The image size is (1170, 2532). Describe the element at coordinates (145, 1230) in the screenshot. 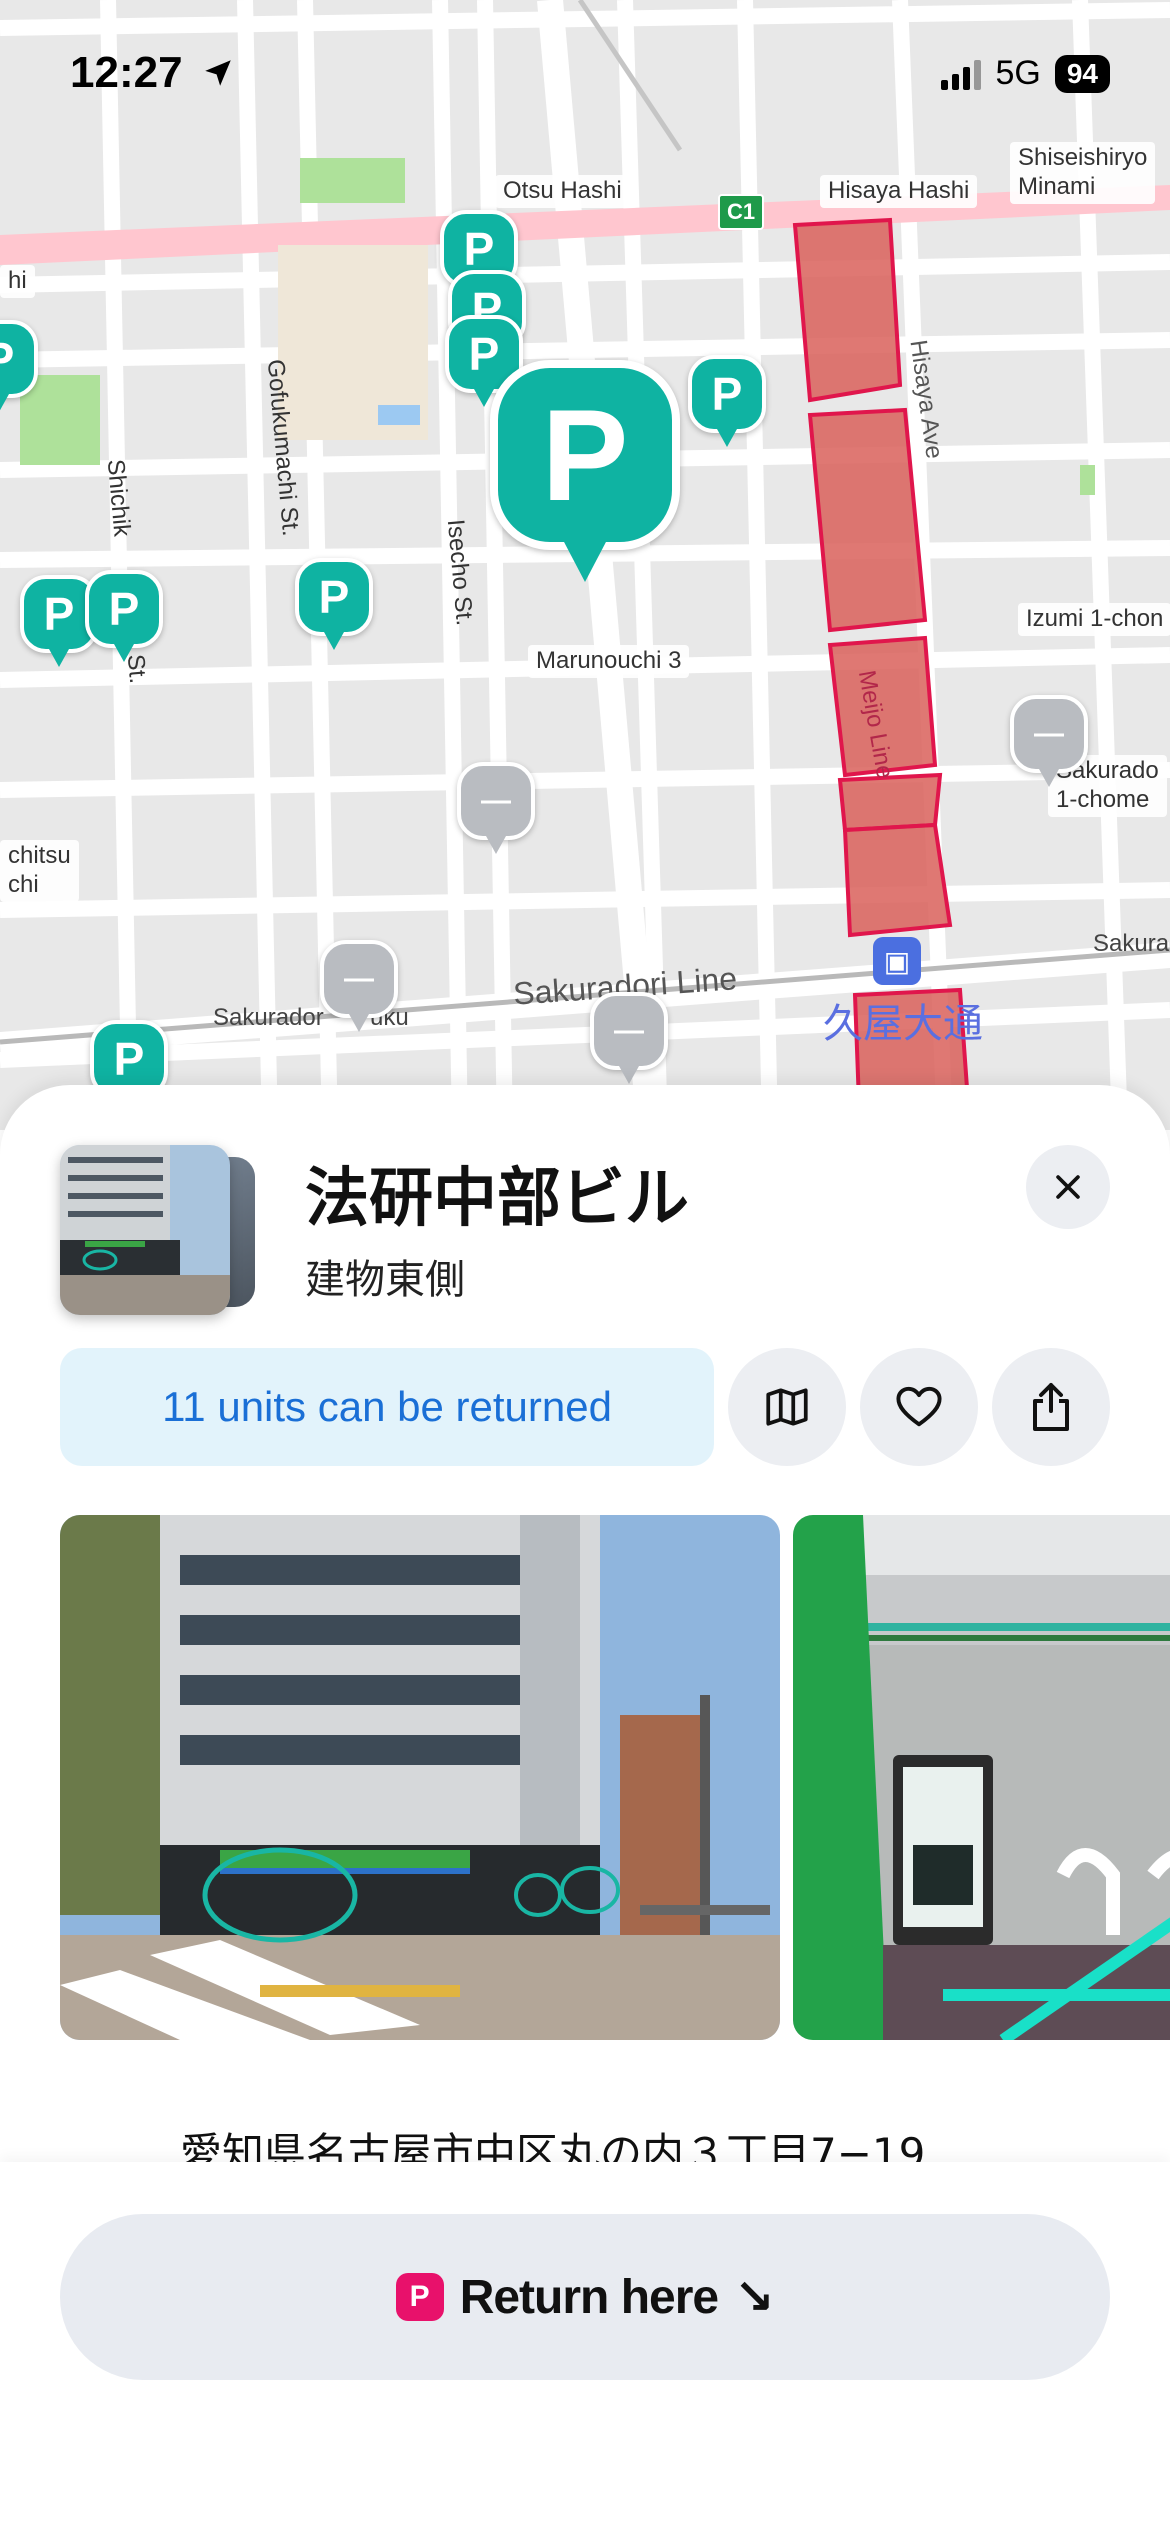

I see `thumbnail-front` at that location.